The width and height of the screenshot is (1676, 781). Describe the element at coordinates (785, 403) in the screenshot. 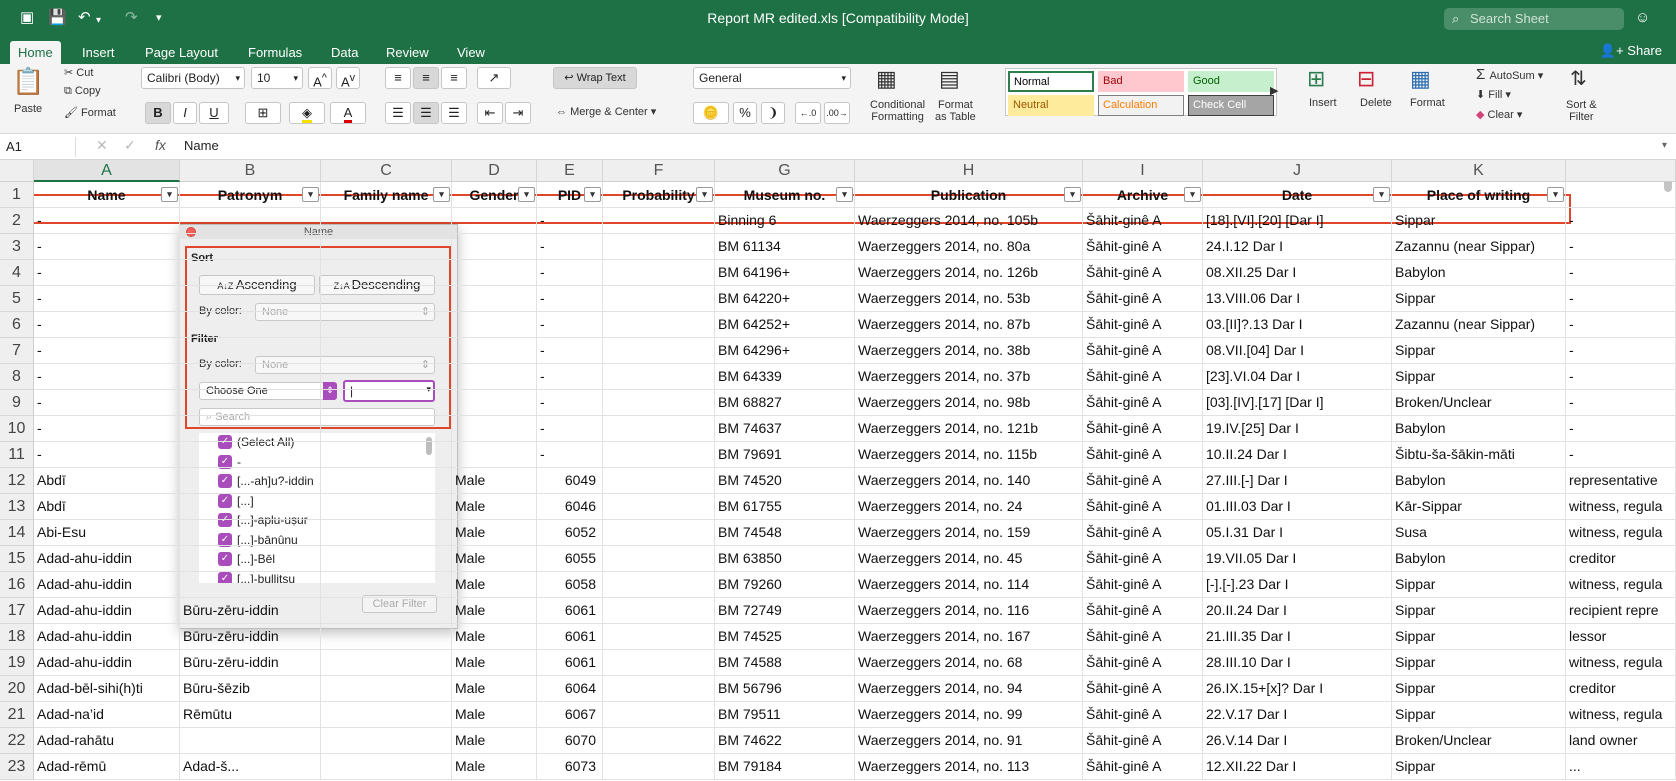

I see `table-cell: BM 68827` at that location.